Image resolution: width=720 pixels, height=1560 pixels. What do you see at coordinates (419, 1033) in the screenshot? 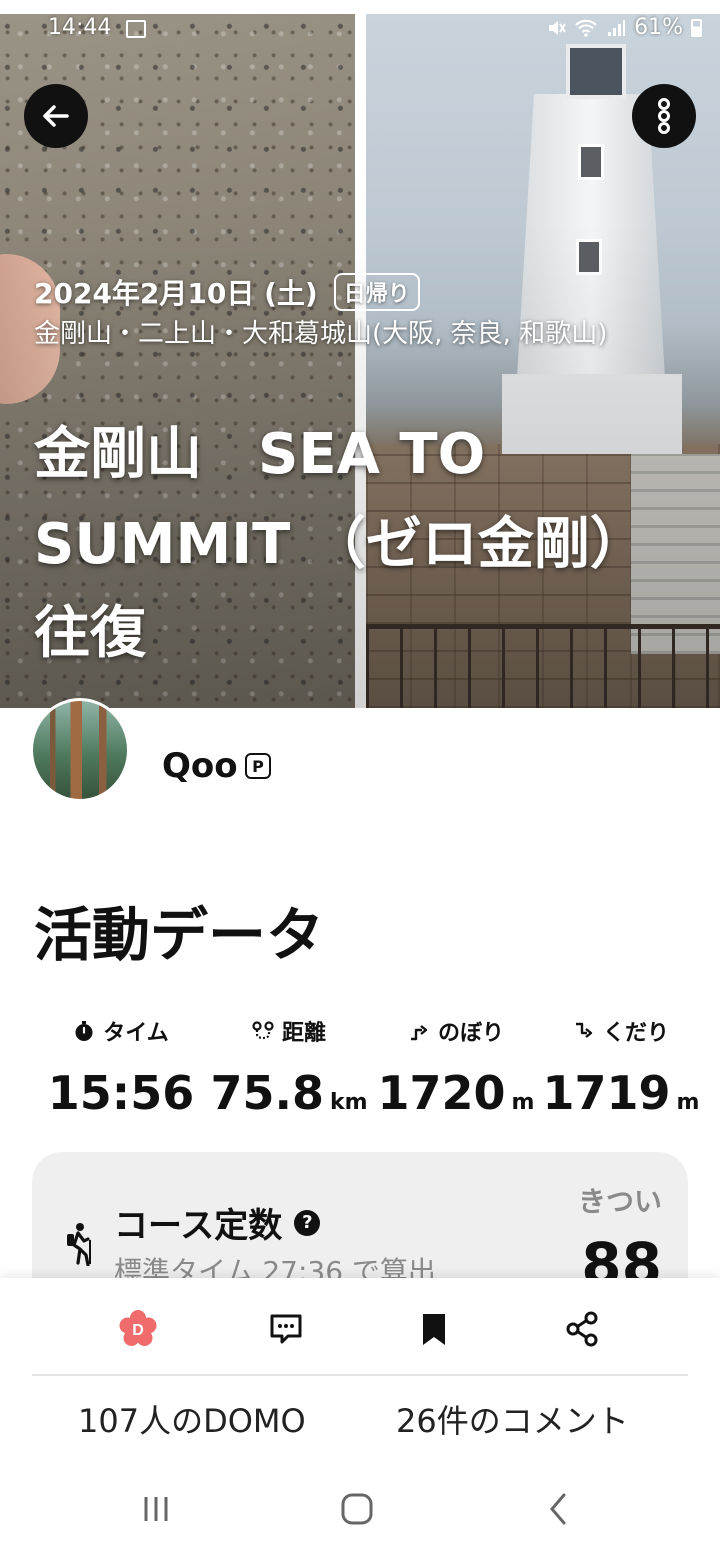
I see `ascent-icon` at bounding box center [419, 1033].